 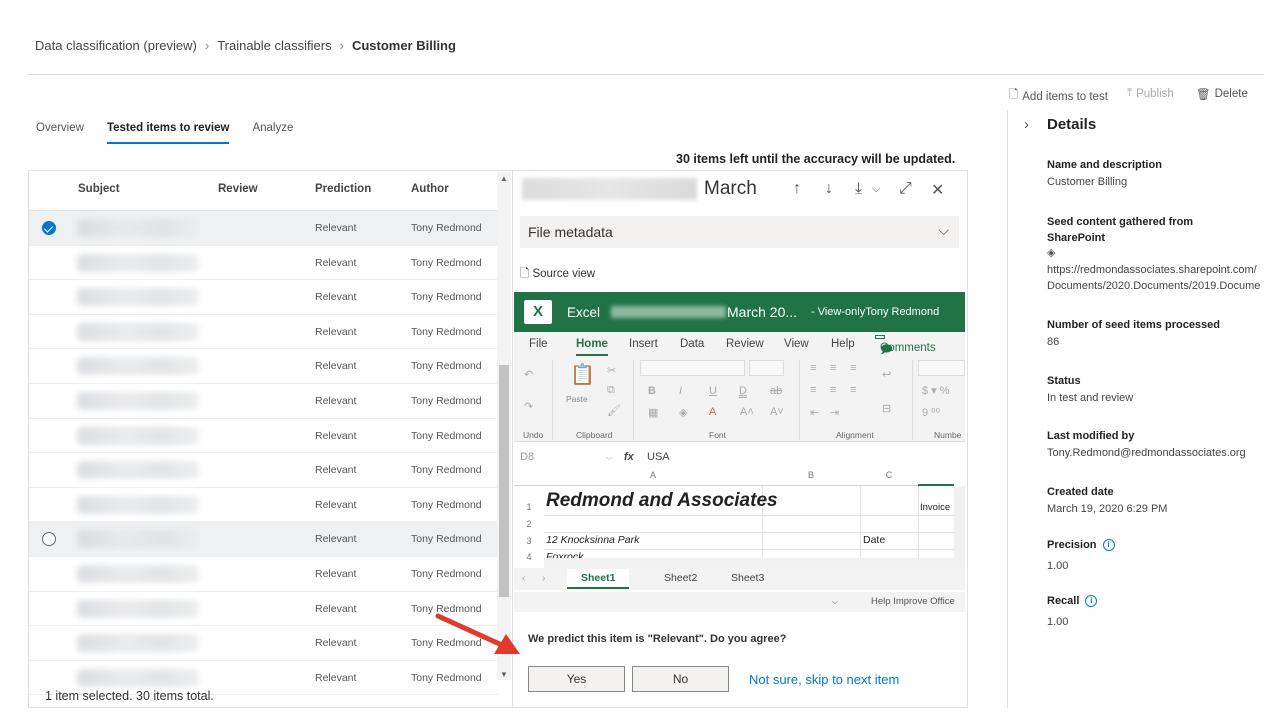 I want to click on grid-vertical-scrollbar, so click(x=959, y=527).